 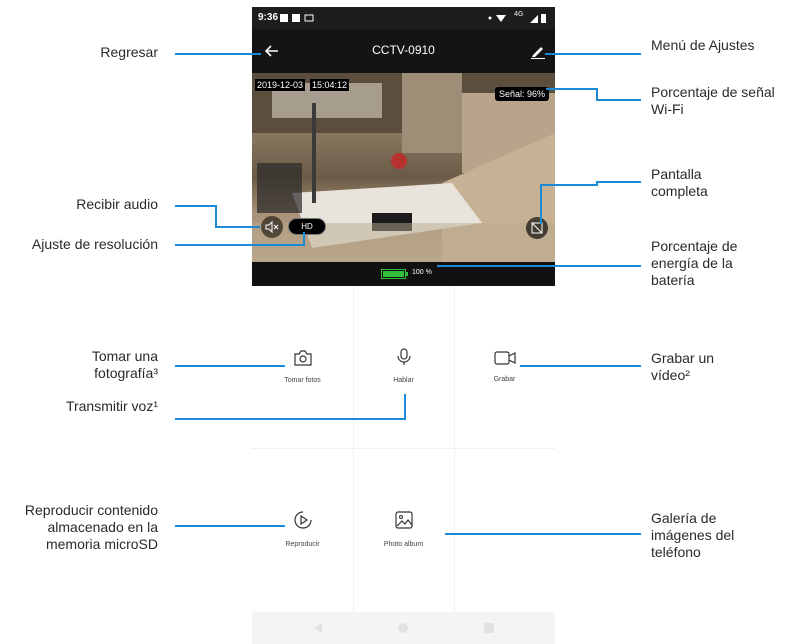 What do you see at coordinates (713, 100) in the screenshot?
I see `callout-wifi: Porcentaje de señal Wi-Fi` at bounding box center [713, 100].